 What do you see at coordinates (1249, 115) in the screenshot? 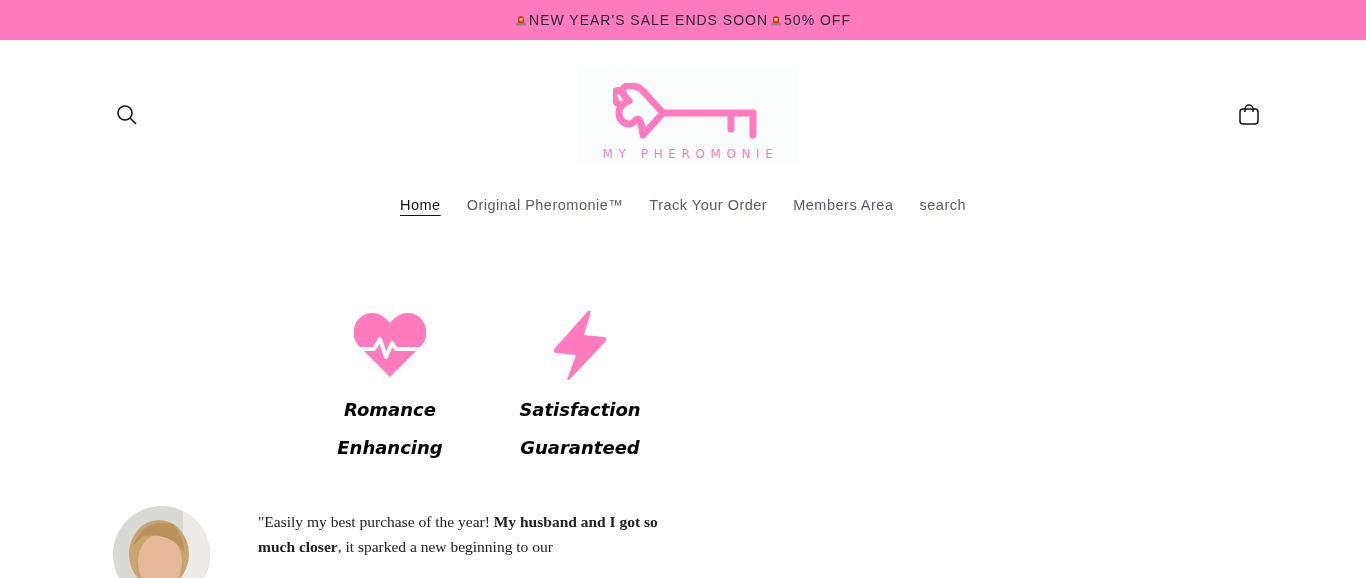
I see `cart-button` at bounding box center [1249, 115].